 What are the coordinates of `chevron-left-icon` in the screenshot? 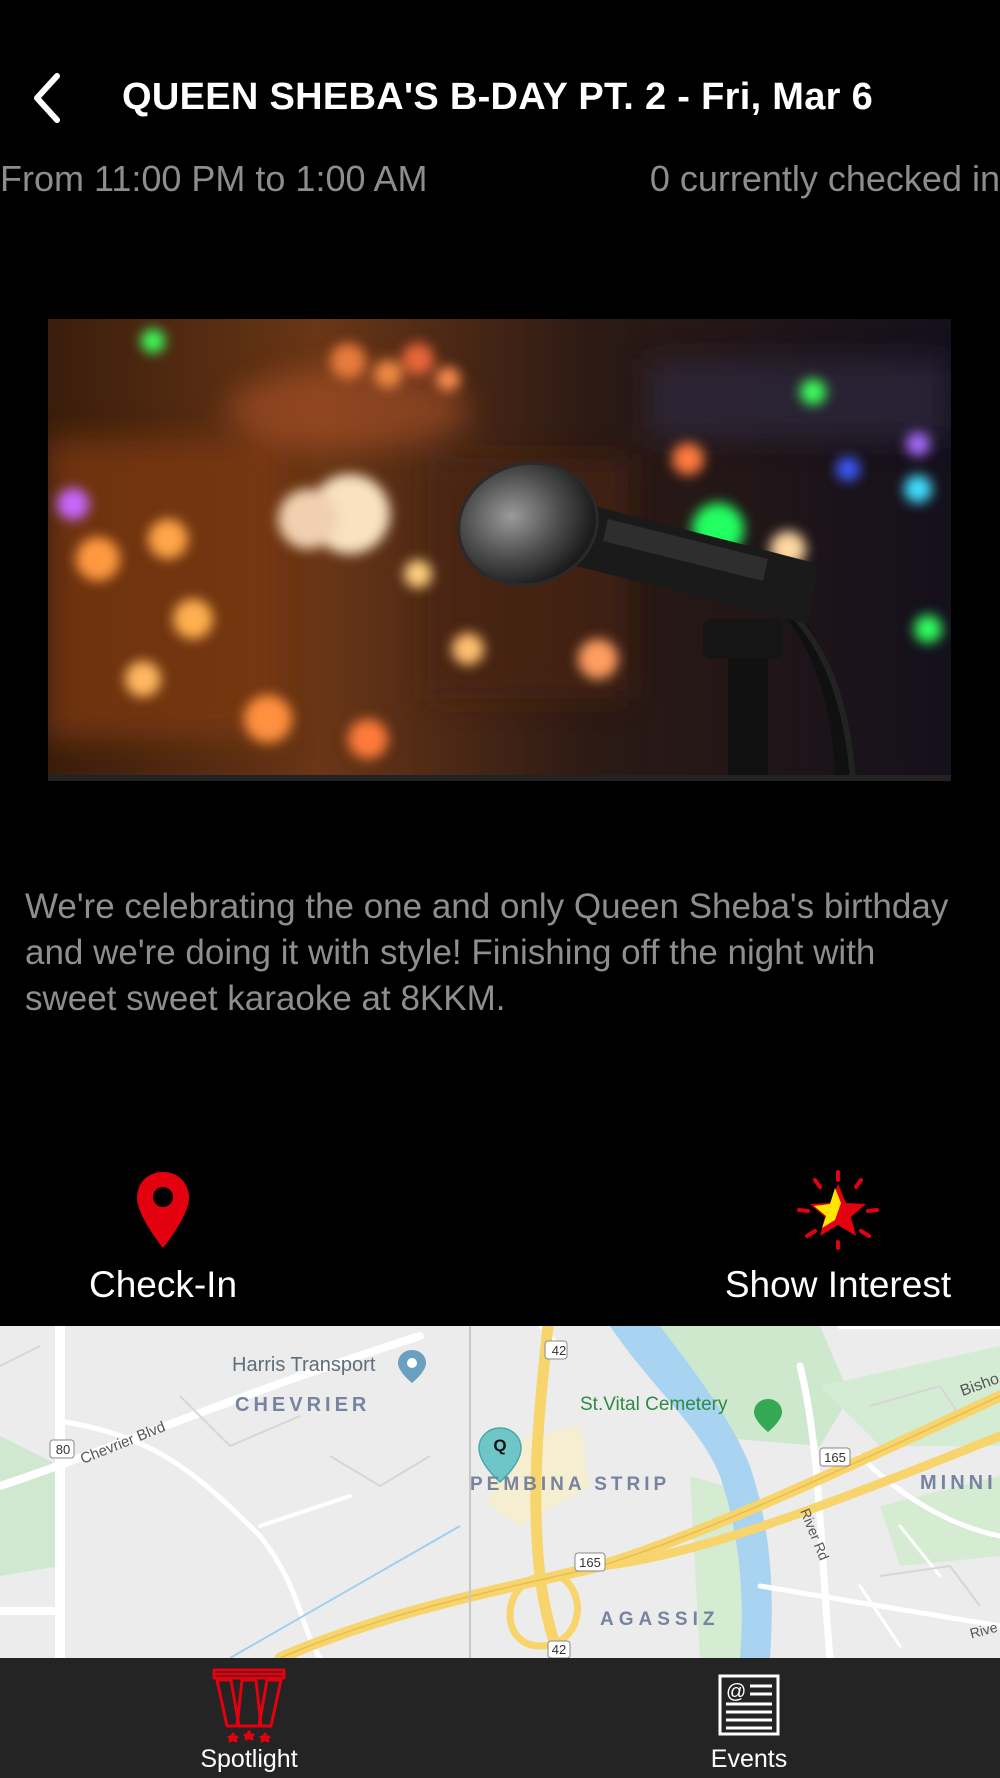 It's located at (47, 98).